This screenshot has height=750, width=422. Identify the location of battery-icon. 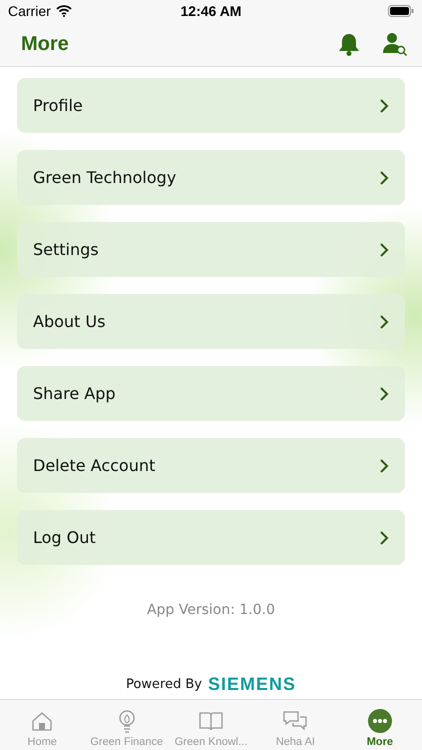
(401, 11).